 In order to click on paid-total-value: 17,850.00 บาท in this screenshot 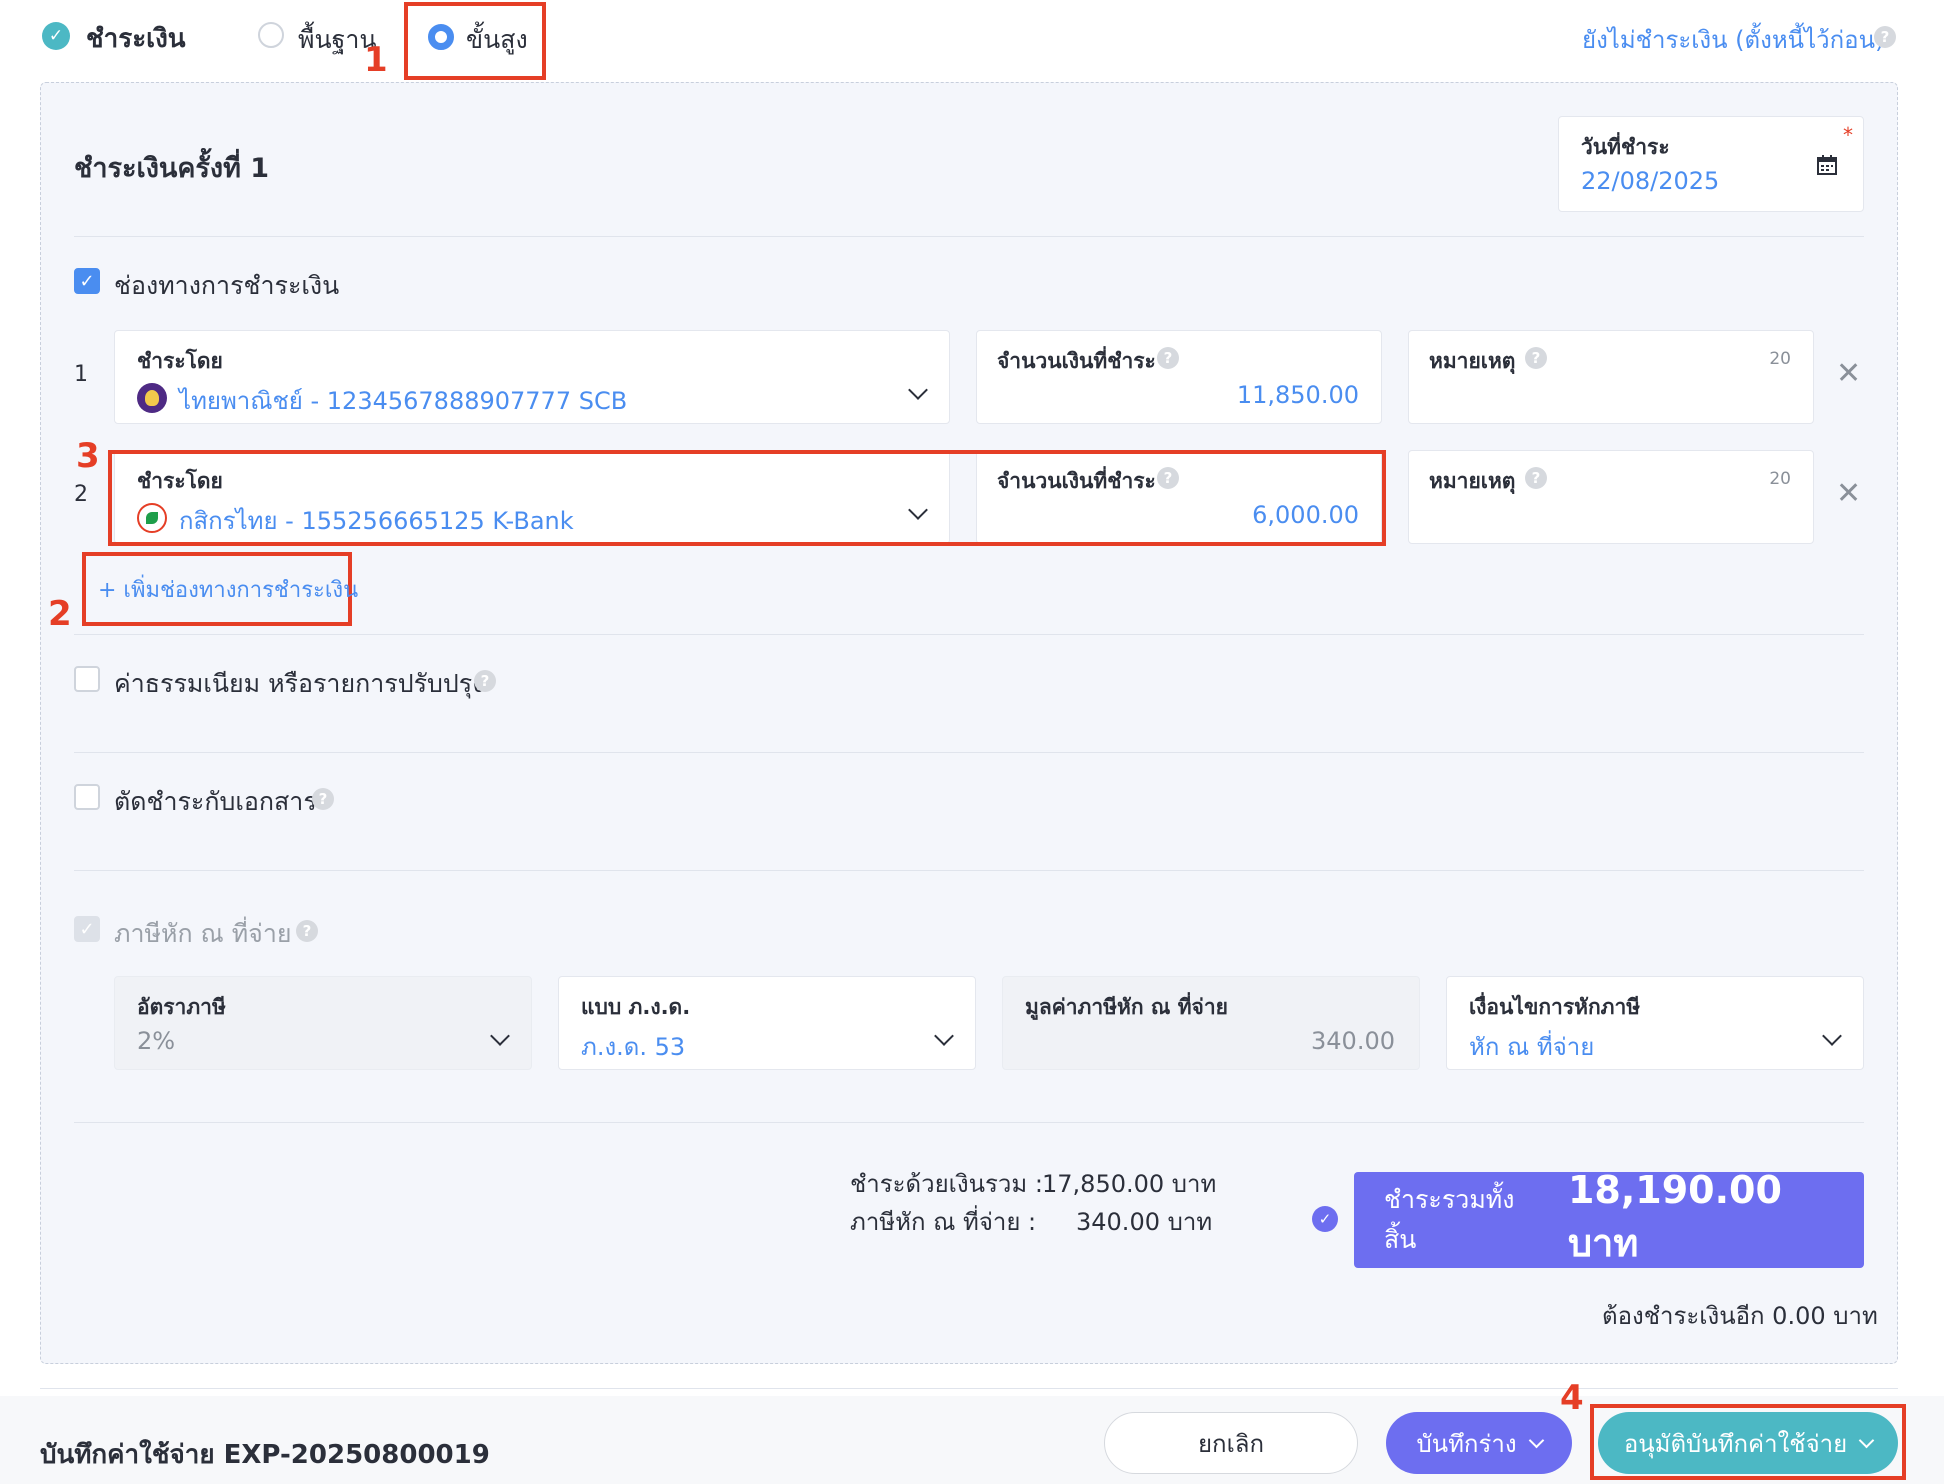, I will do `click(1129, 1184)`.